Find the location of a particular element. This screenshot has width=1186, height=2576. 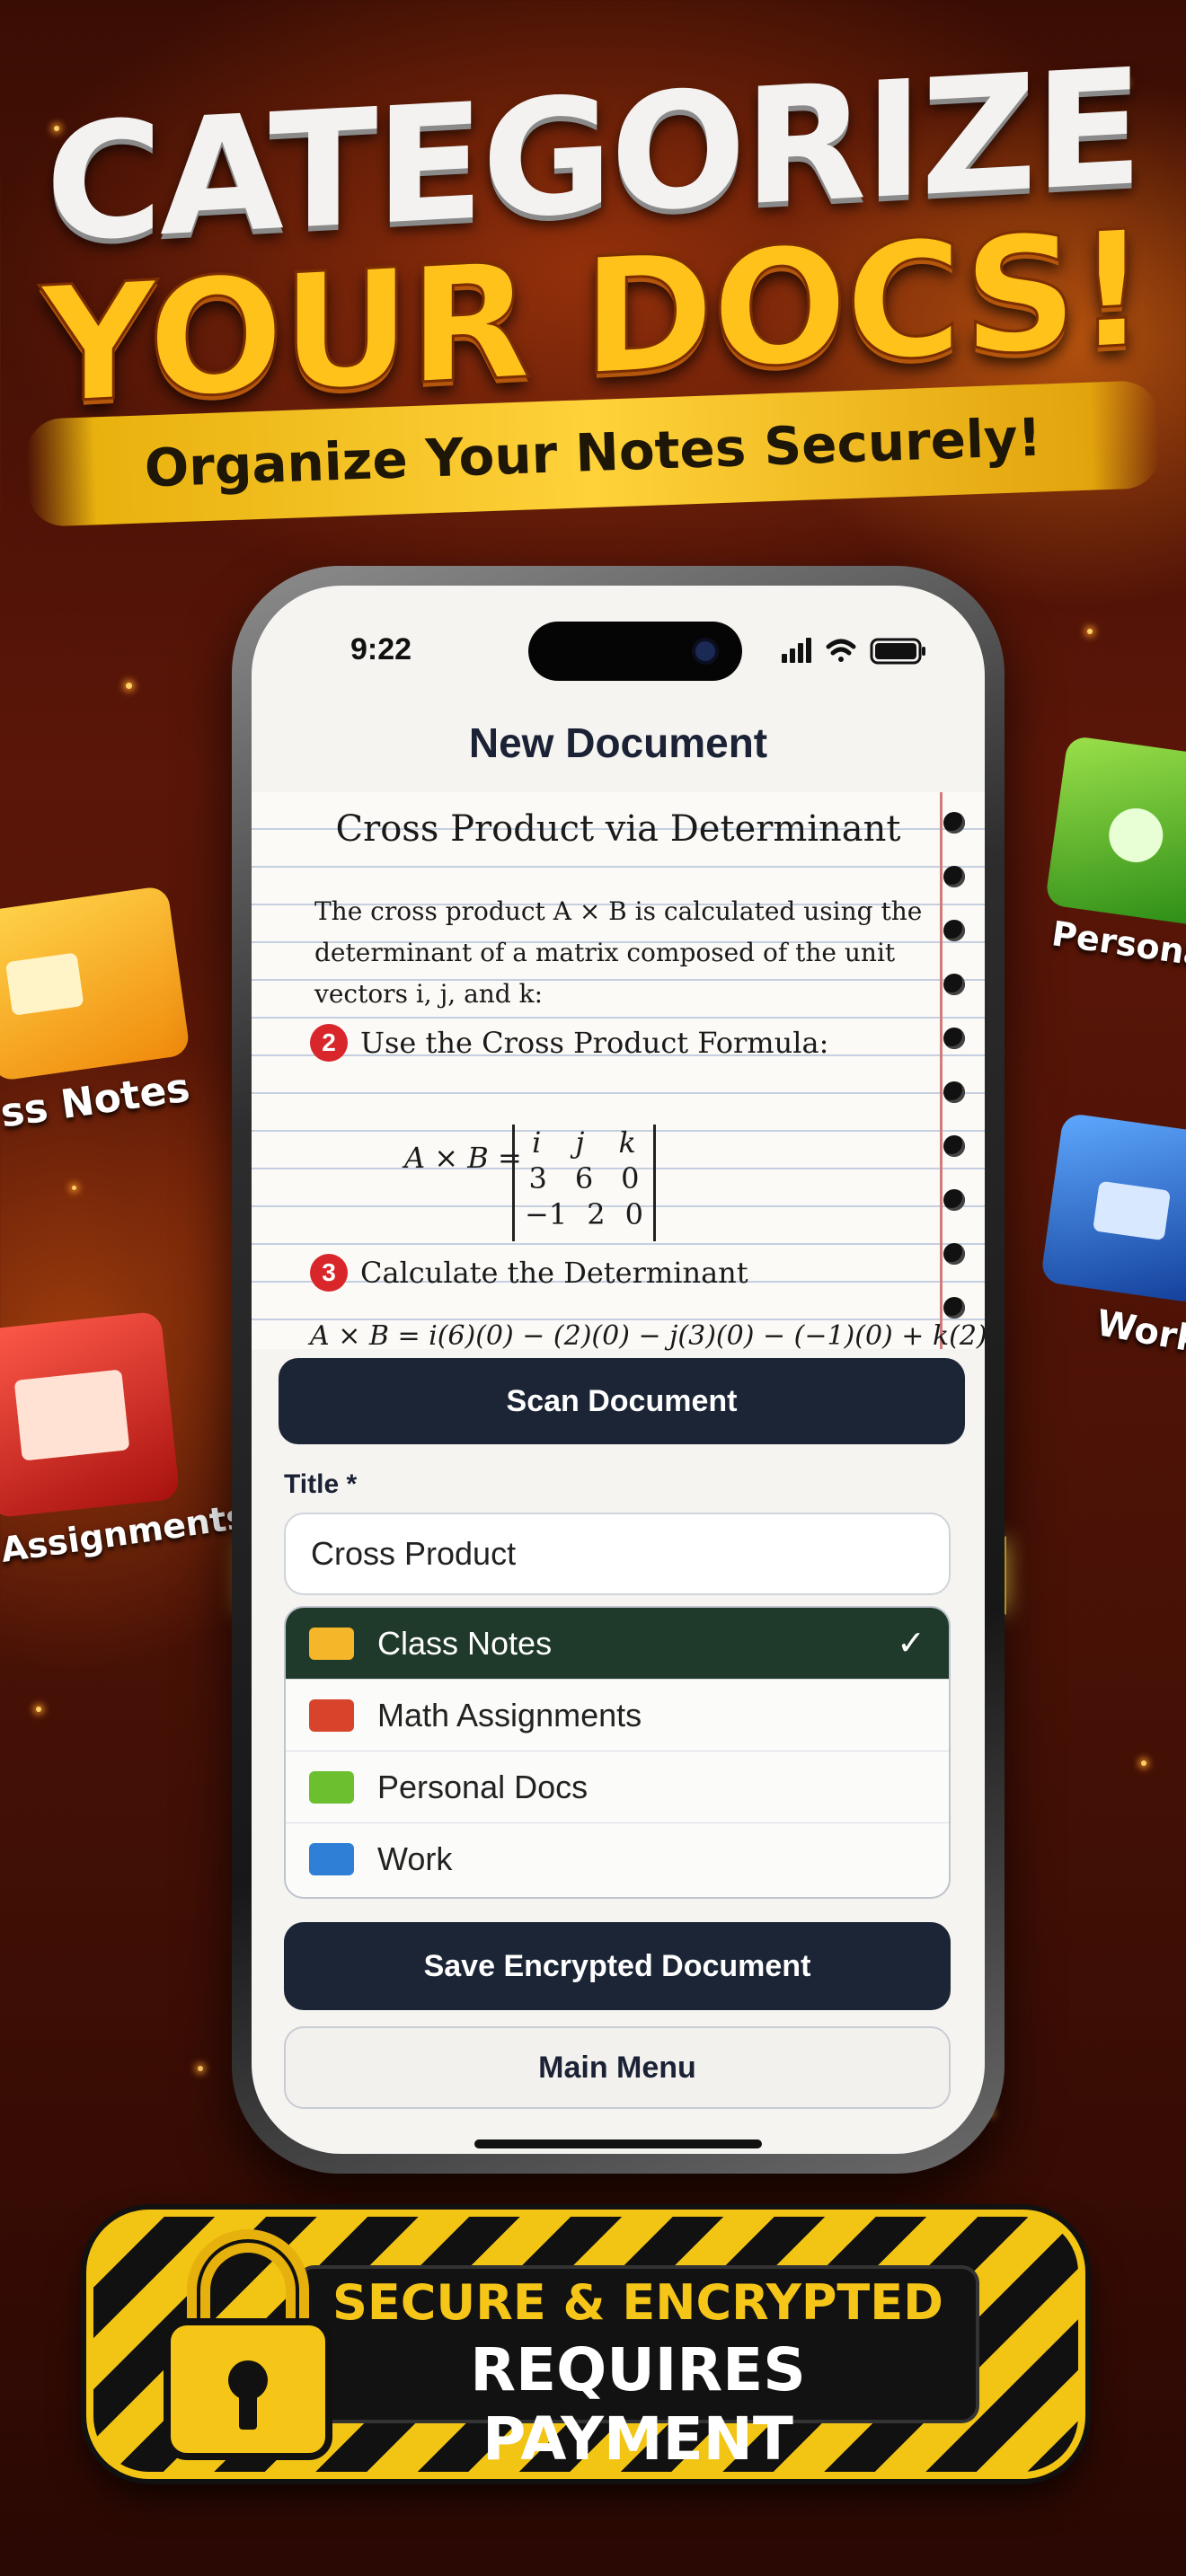

home-indicator is located at coordinates (618, 2143).